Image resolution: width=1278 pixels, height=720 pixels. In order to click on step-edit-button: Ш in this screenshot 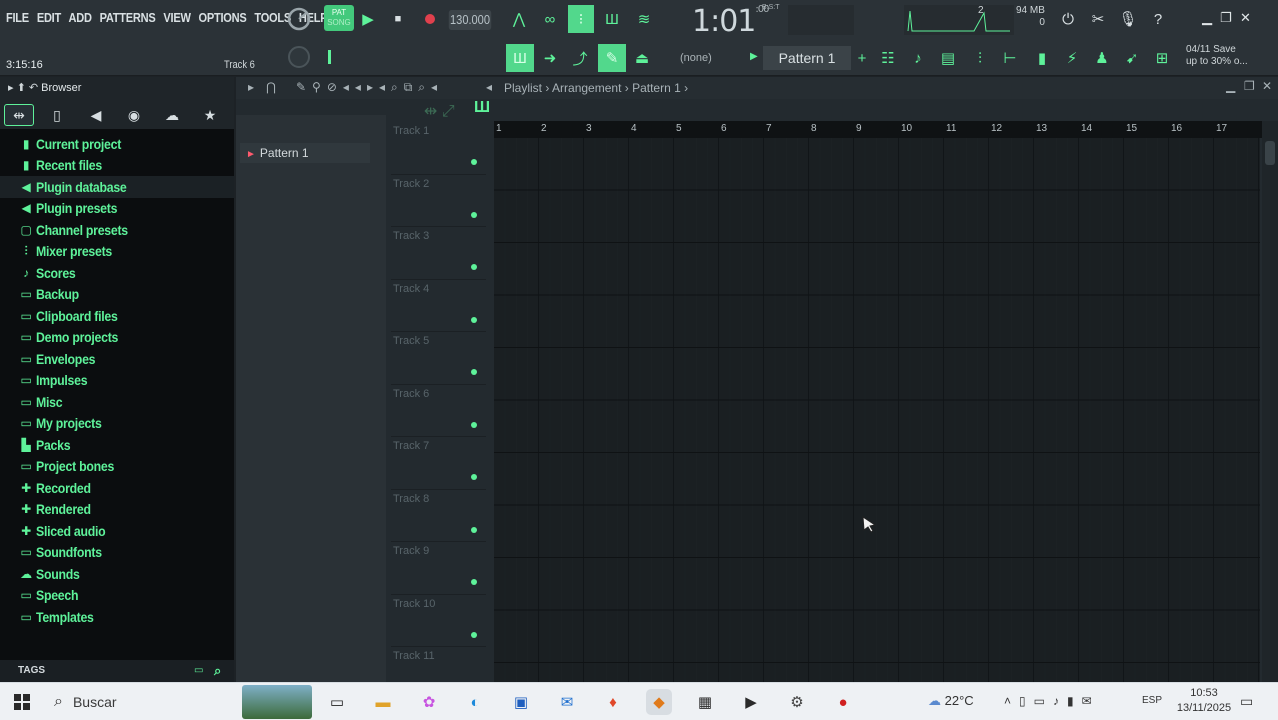, I will do `click(612, 19)`.